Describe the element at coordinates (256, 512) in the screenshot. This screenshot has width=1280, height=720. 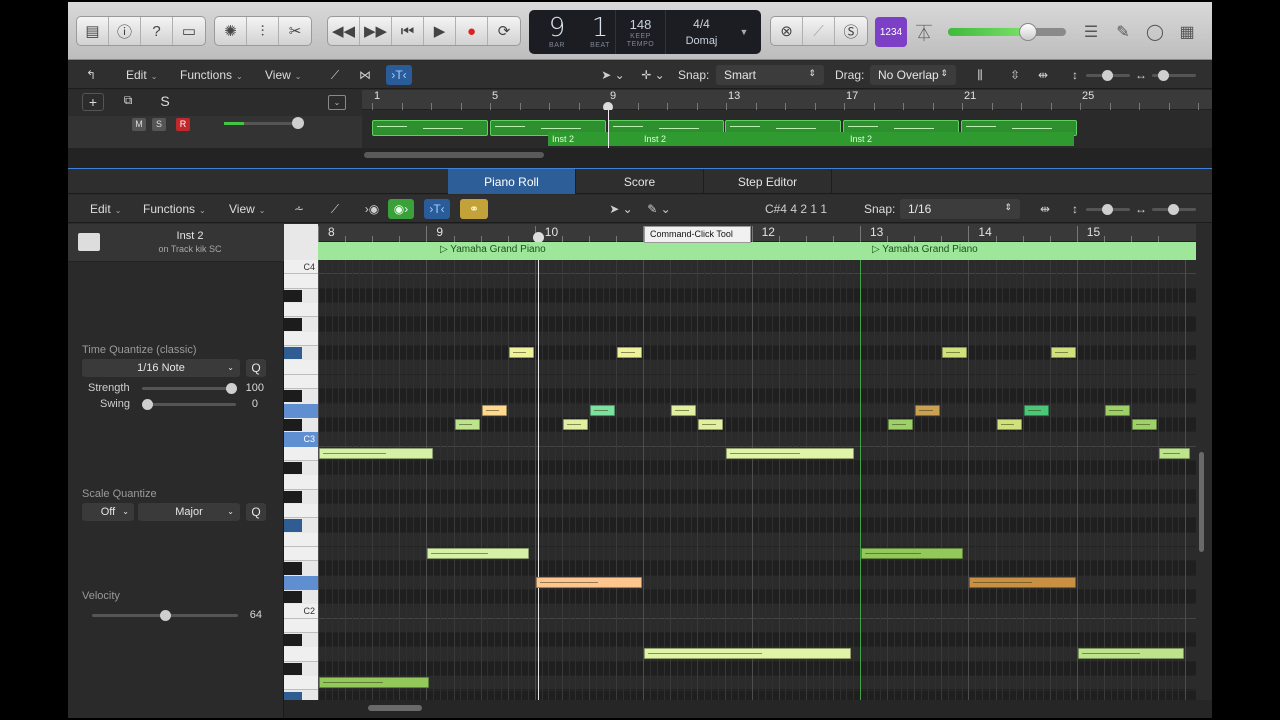
I see `scale-quantize-q-button: Q` at that location.